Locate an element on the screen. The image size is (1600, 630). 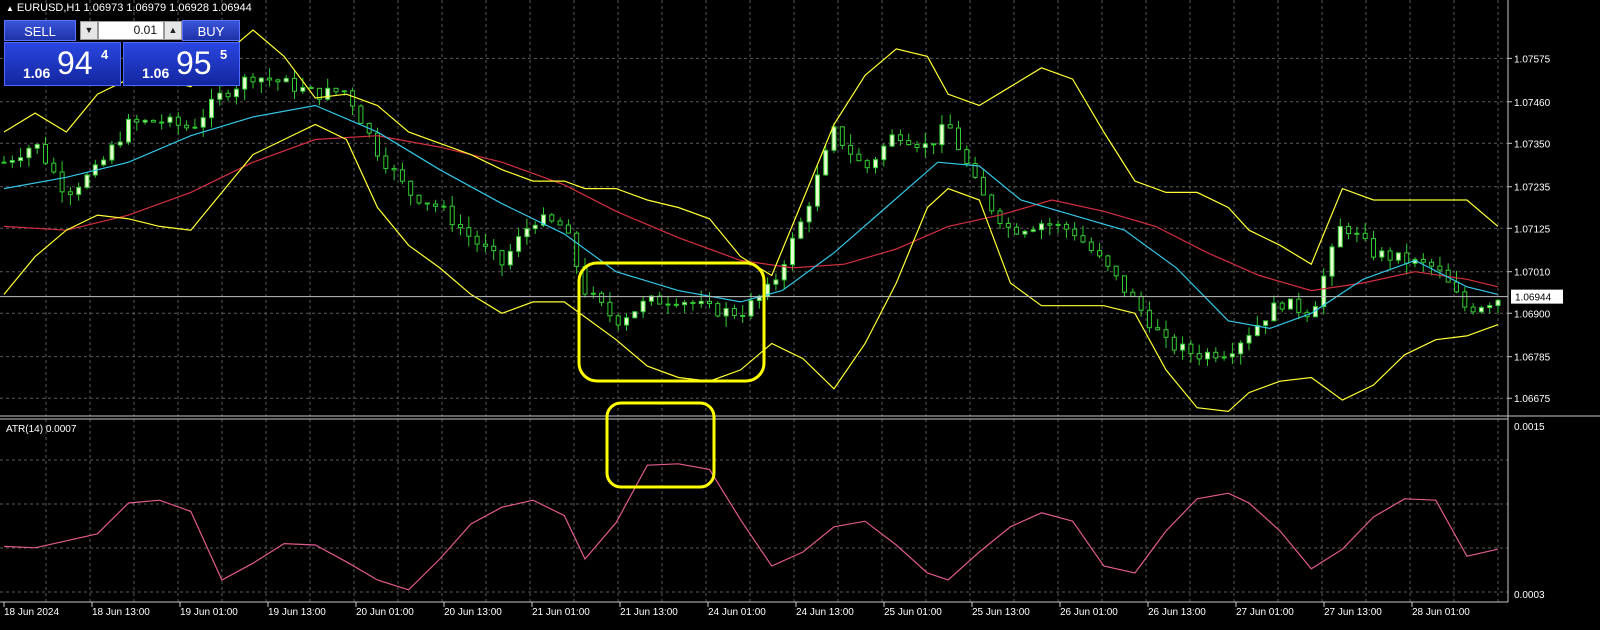
lot-size-input: 0.01 is located at coordinates (131, 30).